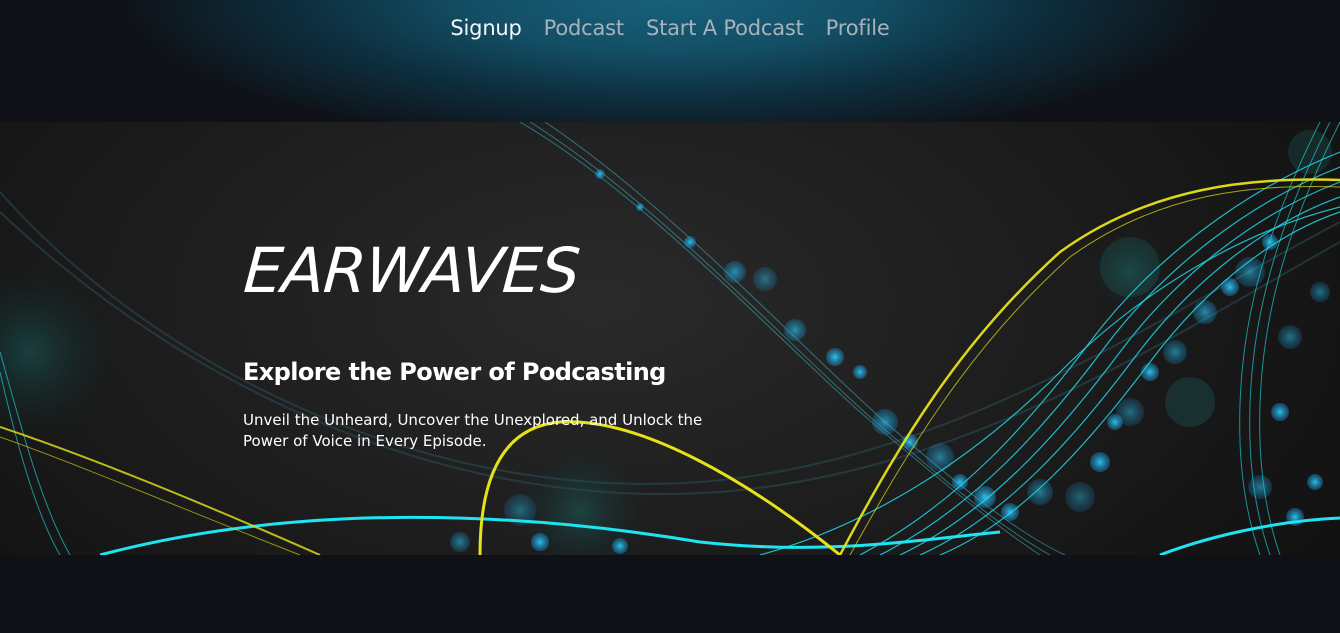 The width and height of the screenshot is (1340, 633). Describe the element at coordinates (485, 28) in the screenshot. I see `nav-signup-link: Signup` at that location.